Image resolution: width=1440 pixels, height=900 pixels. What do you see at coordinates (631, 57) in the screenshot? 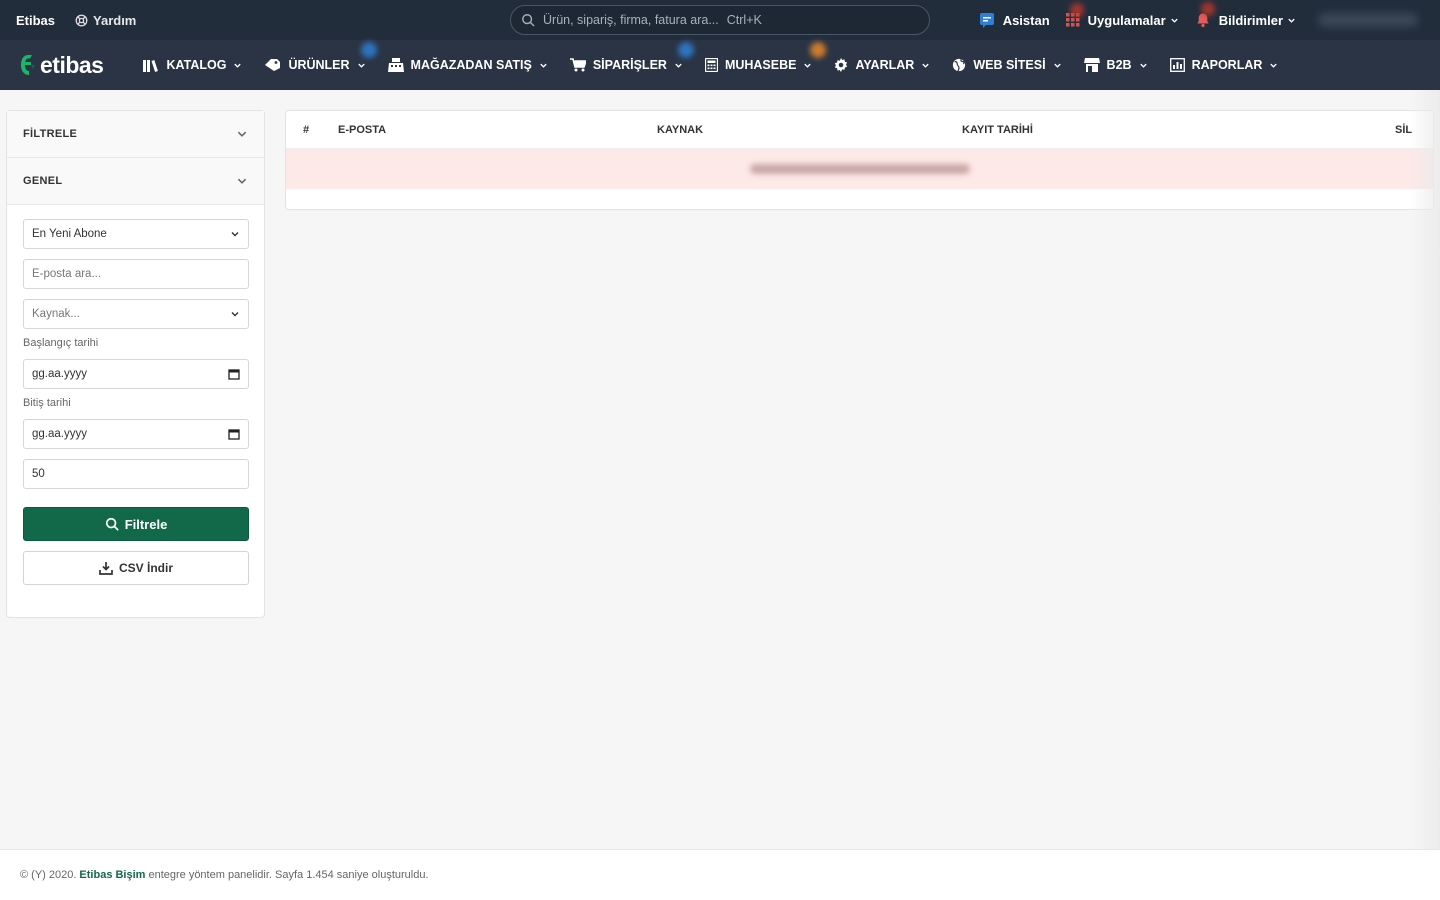
I see `nav-orders: SİPARİŞLER` at bounding box center [631, 57].